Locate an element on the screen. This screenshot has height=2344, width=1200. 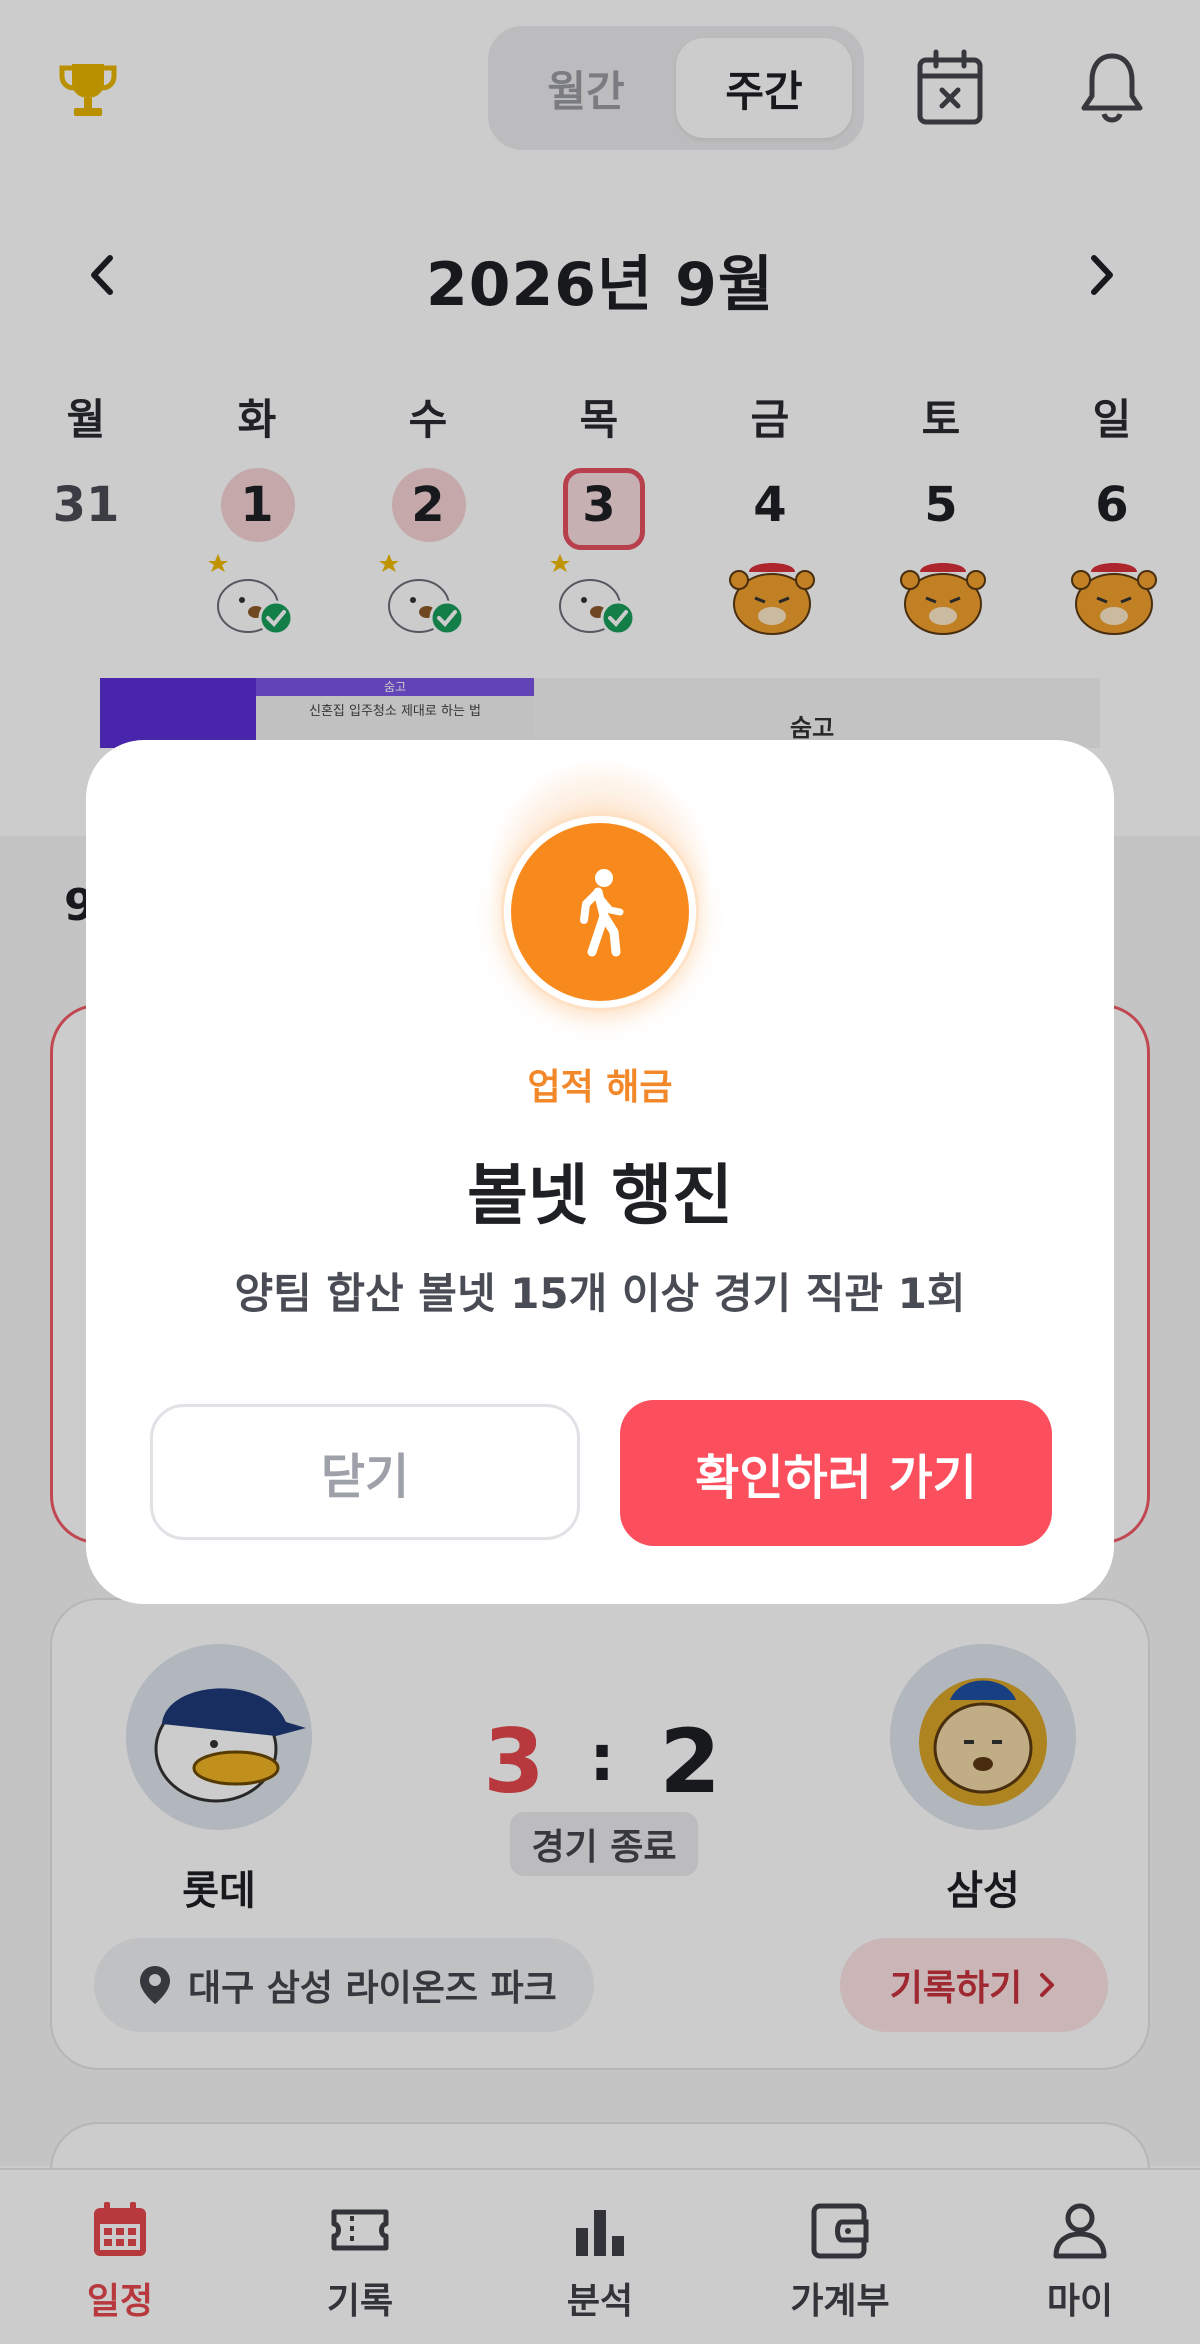
achievement-title: 볼넷 행진 is located at coordinates (600, 1195).